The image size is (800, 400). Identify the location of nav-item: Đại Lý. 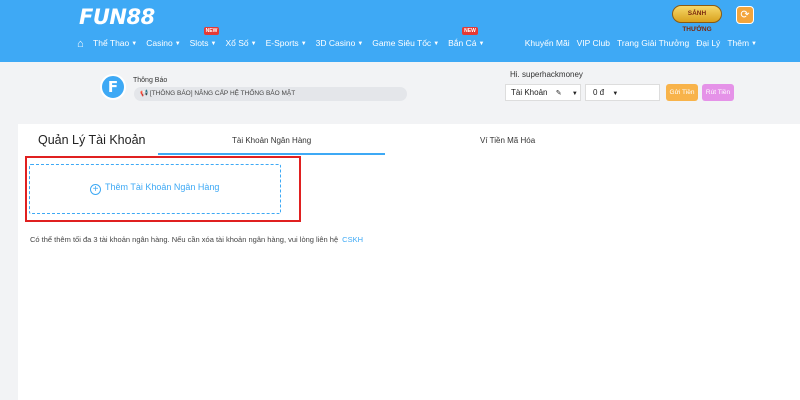
(708, 43).